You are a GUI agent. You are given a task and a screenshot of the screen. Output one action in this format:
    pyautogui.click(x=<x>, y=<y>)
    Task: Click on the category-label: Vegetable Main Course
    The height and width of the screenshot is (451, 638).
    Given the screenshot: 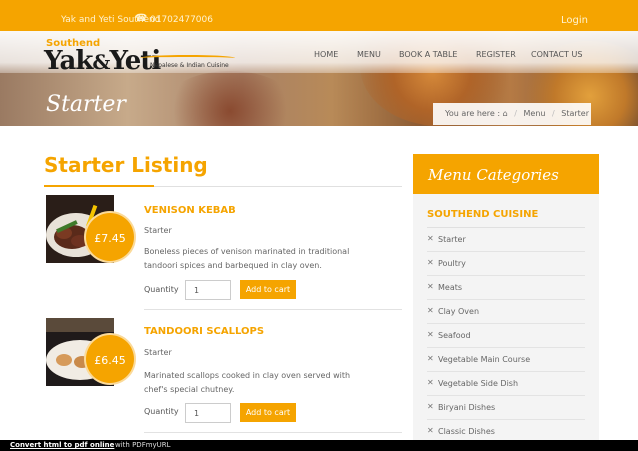 What is the action you would take?
    pyautogui.click(x=484, y=359)
    